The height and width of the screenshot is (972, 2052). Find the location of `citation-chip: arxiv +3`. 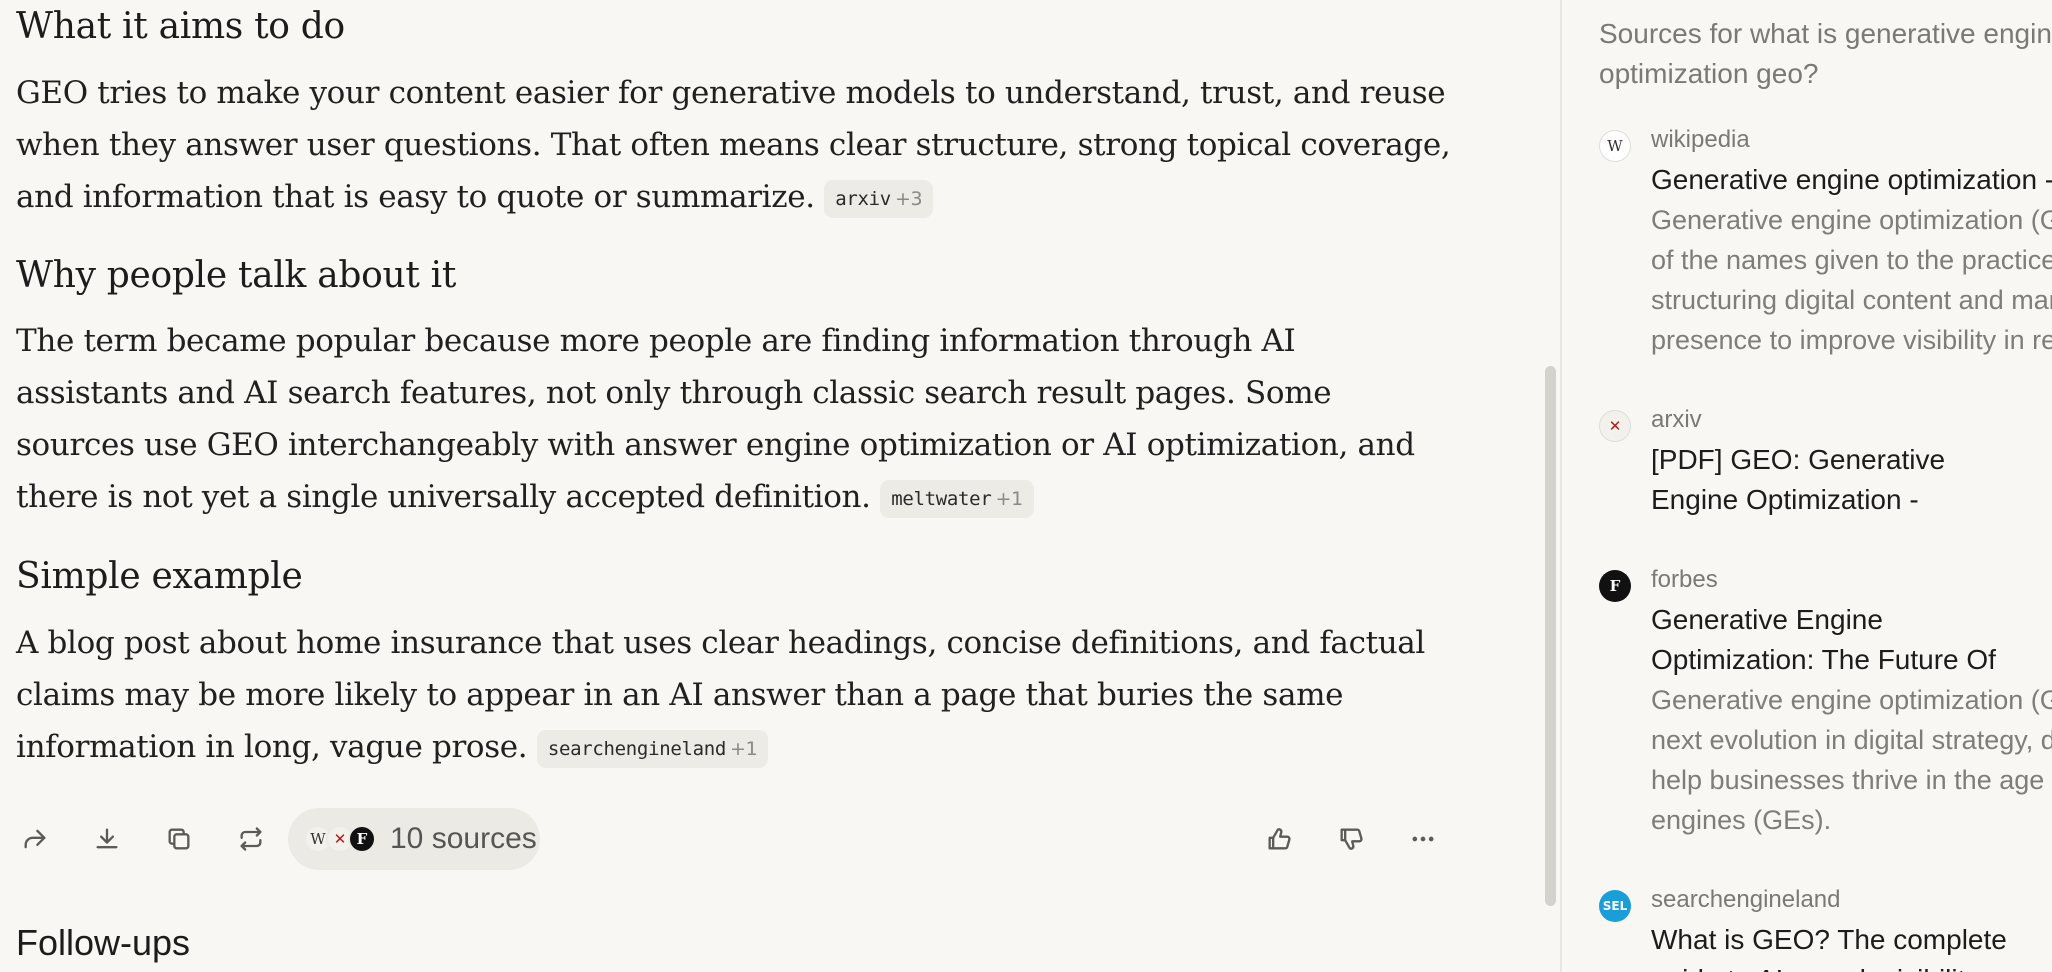

citation-chip: arxiv +3 is located at coordinates (879, 199).